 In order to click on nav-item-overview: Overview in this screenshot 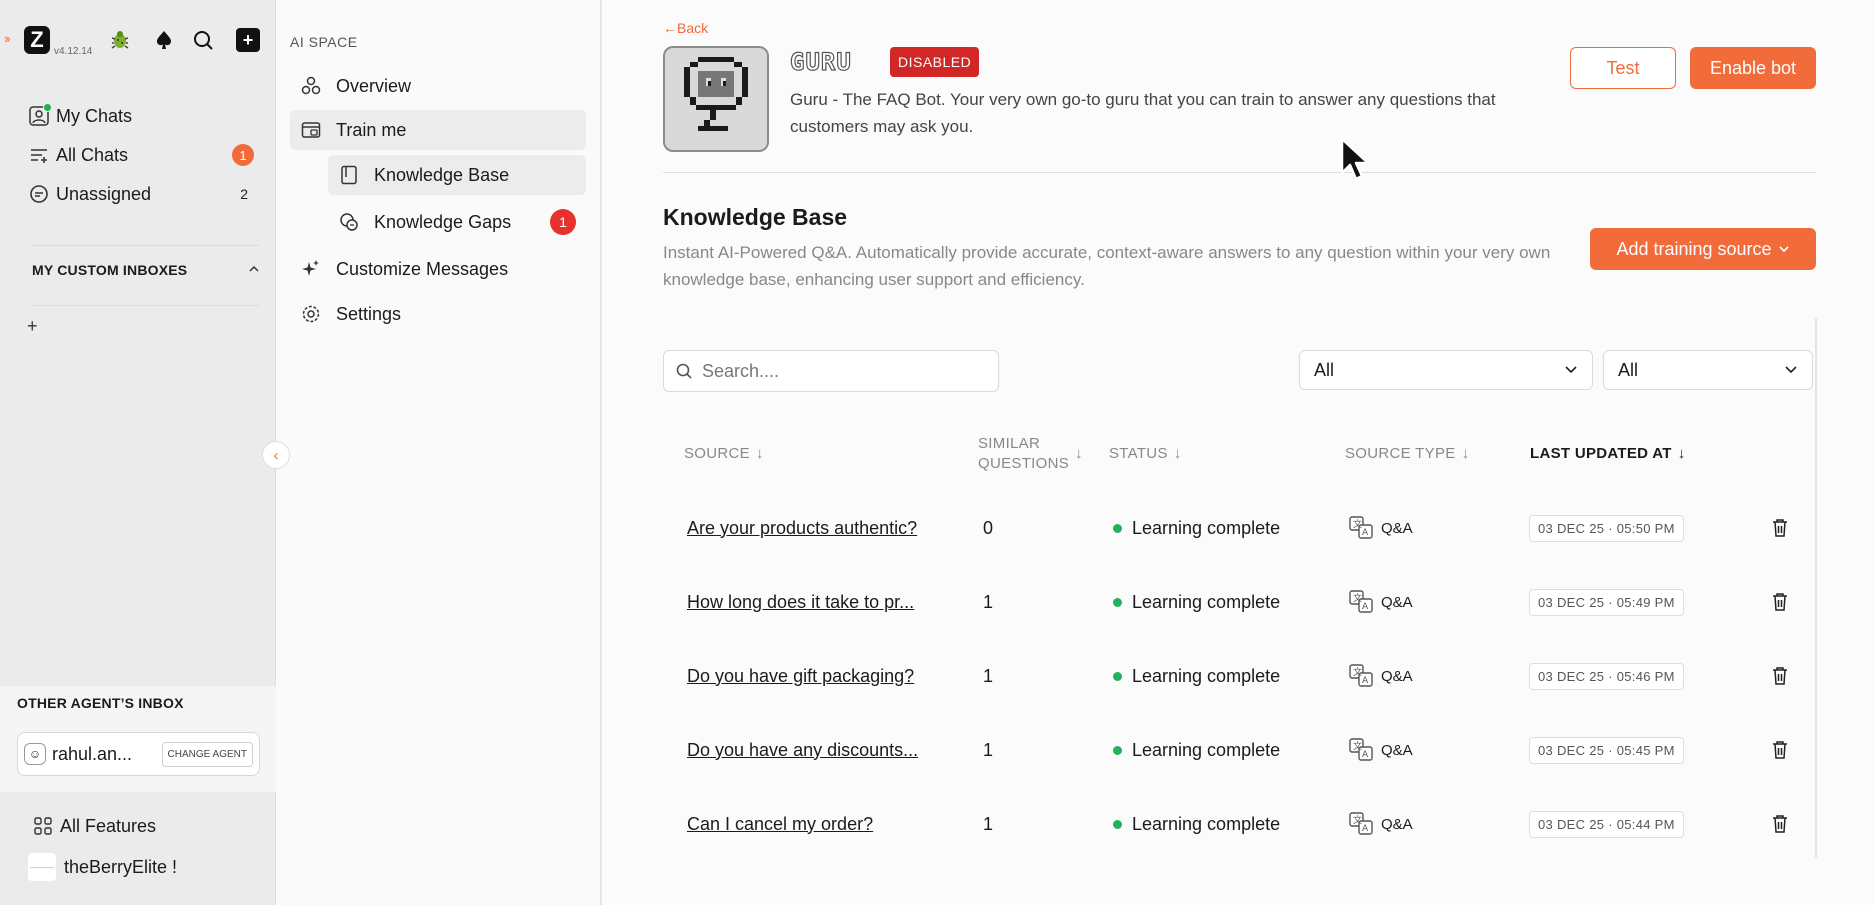, I will do `click(438, 86)`.